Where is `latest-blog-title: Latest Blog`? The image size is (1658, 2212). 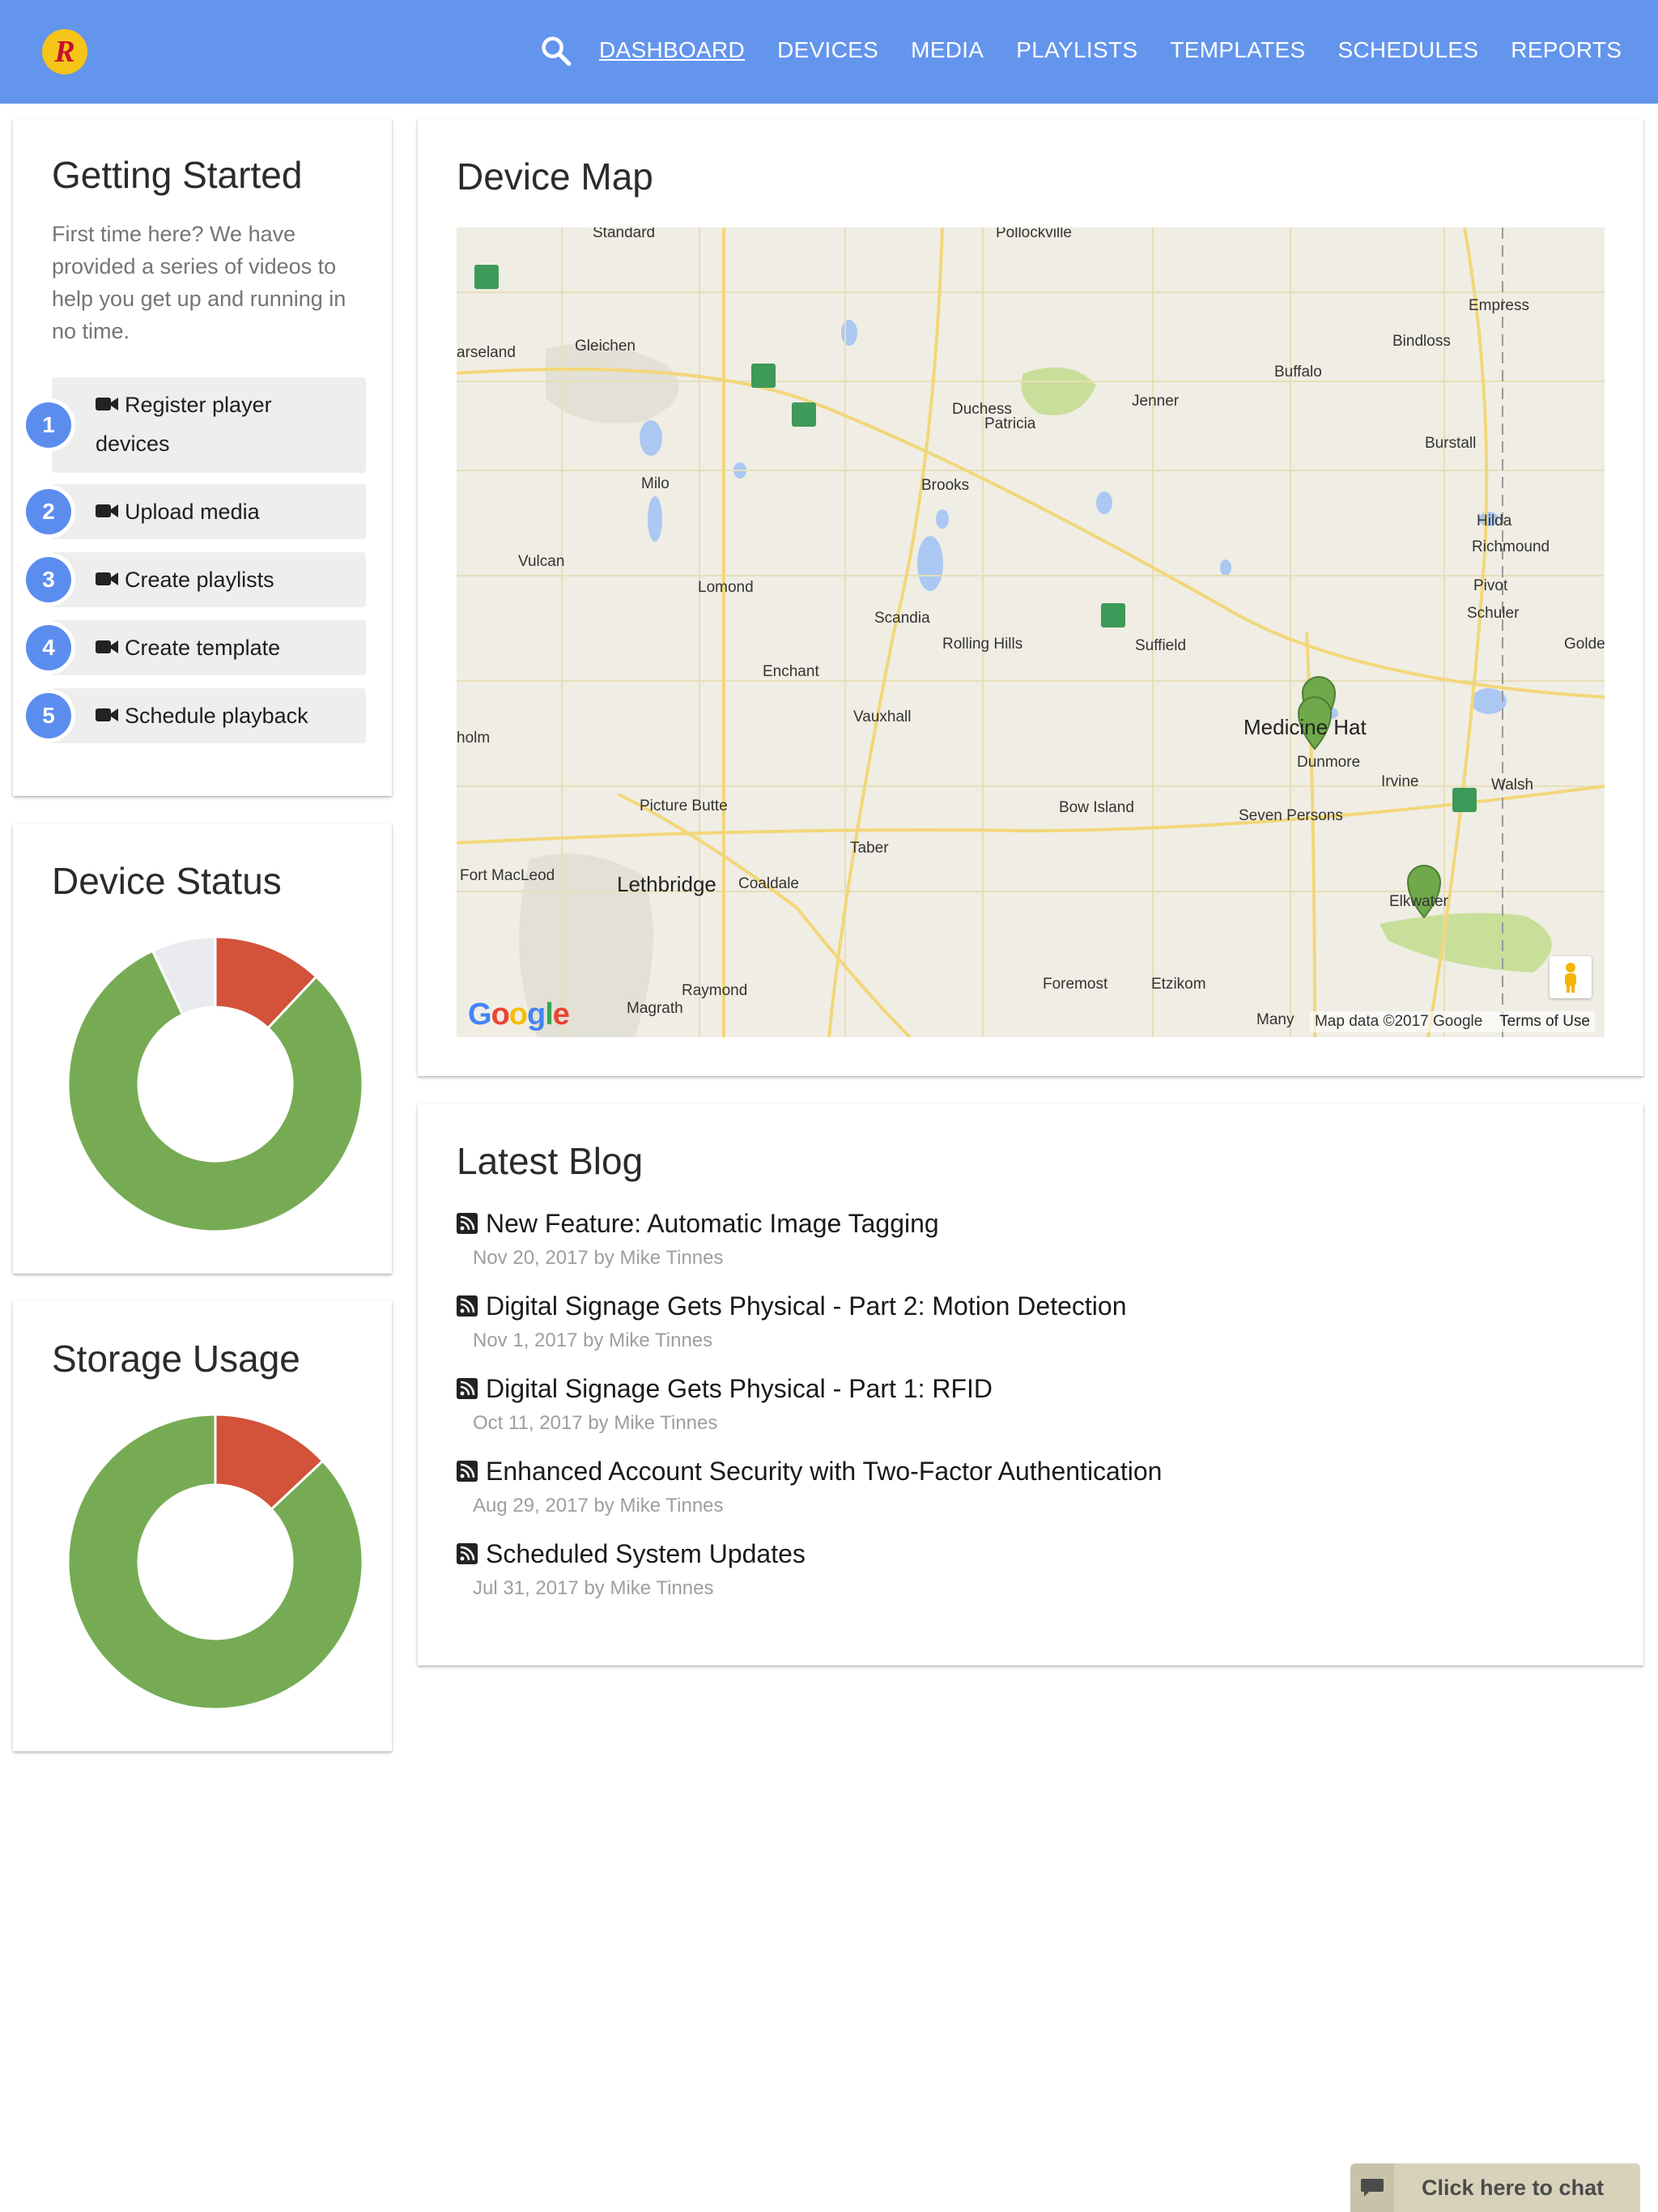 latest-blog-title: Latest Blog is located at coordinates (550, 1161).